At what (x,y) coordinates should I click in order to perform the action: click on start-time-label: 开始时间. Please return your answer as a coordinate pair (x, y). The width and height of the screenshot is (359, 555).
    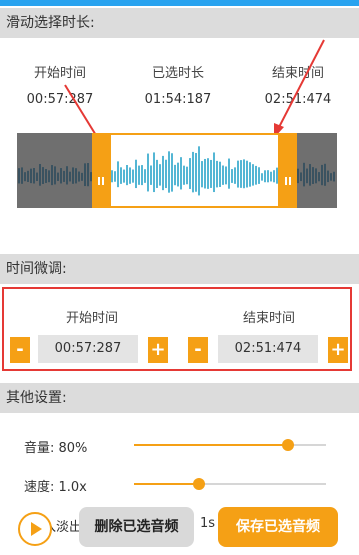
    Looking at the image, I should click on (59, 73).